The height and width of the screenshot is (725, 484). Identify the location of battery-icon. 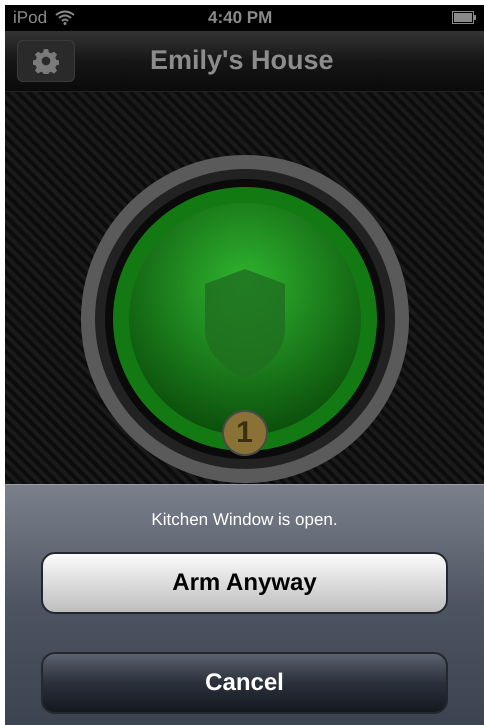
(464, 17).